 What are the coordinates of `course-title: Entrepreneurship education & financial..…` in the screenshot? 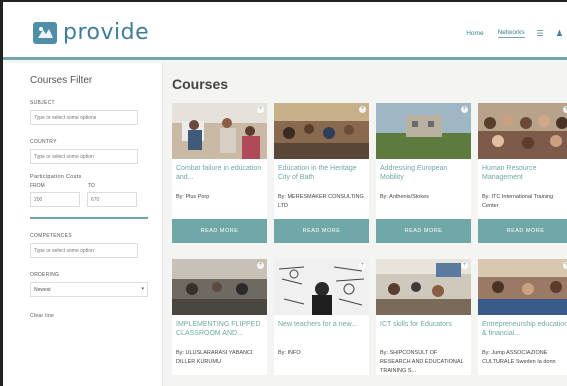 It's located at (522, 332).